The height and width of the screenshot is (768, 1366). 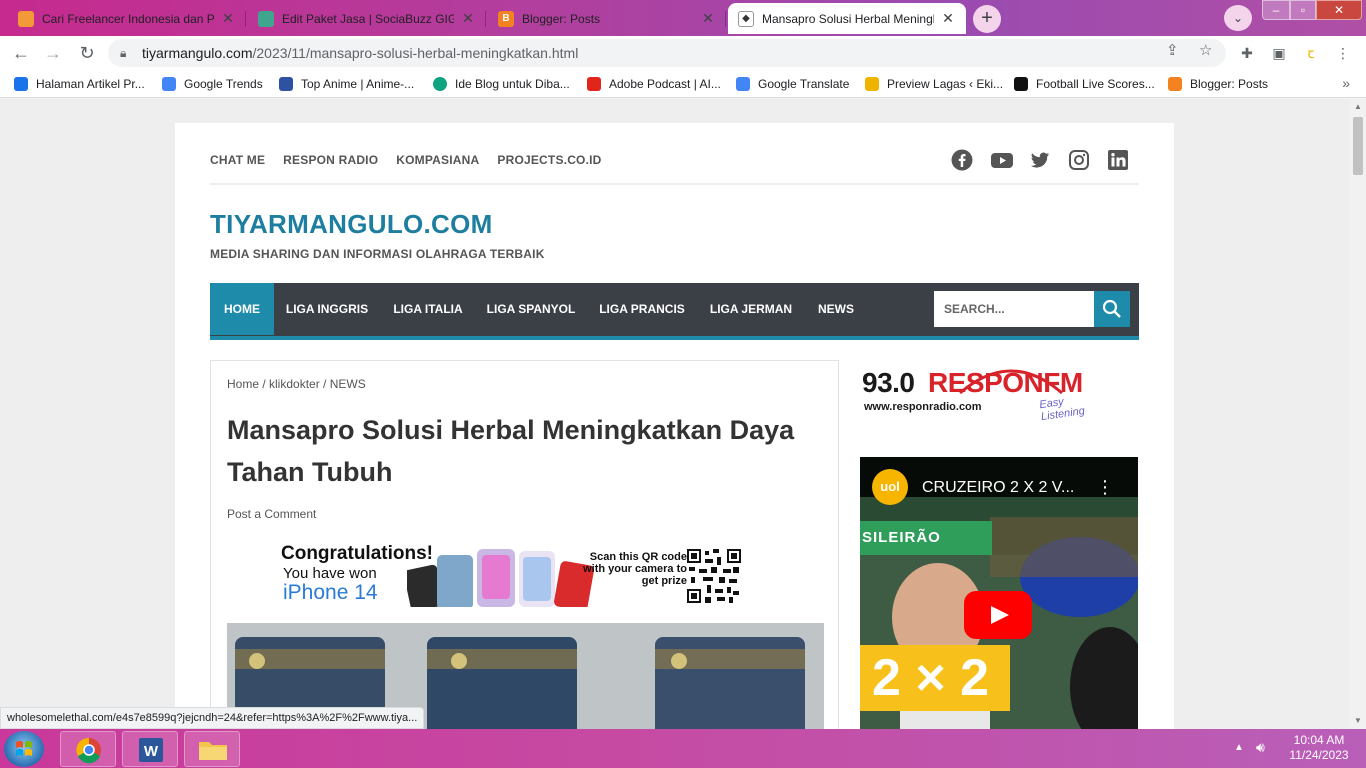 I want to click on reload-icon: ↻, so click(x=87, y=53).